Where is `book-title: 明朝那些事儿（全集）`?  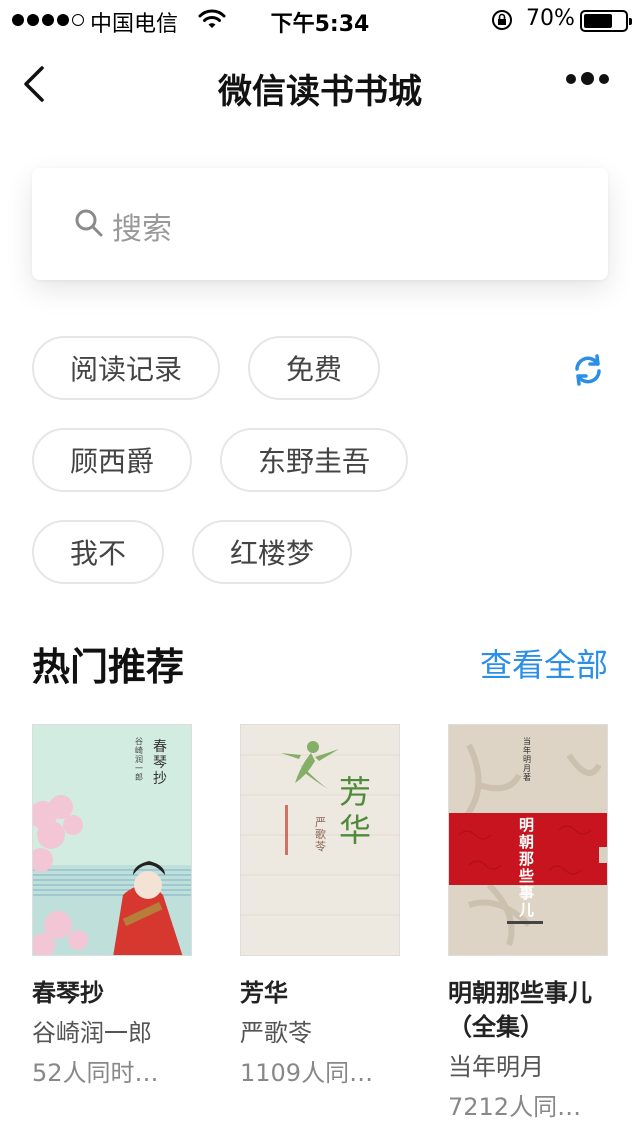
book-title: 明朝那些事儿（全集） is located at coordinates (520, 1010).